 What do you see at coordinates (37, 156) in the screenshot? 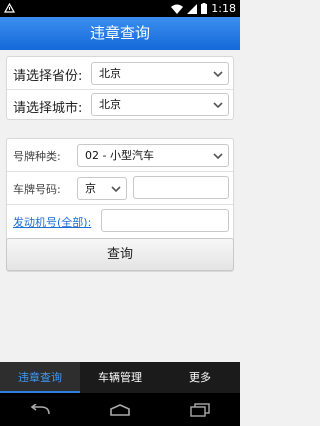
I see `plate-type-label: 号牌种类:` at bounding box center [37, 156].